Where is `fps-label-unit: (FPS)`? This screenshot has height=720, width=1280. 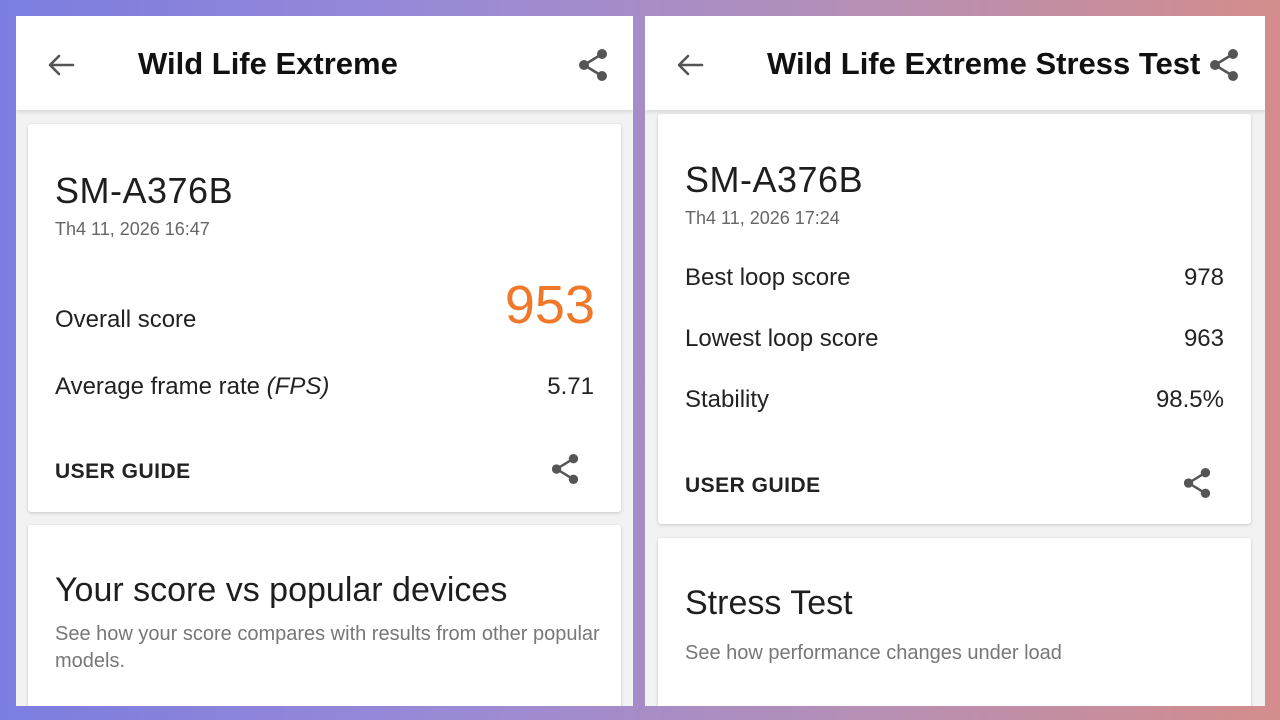
fps-label-unit: (FPS) is located at coordinates (298, 386).